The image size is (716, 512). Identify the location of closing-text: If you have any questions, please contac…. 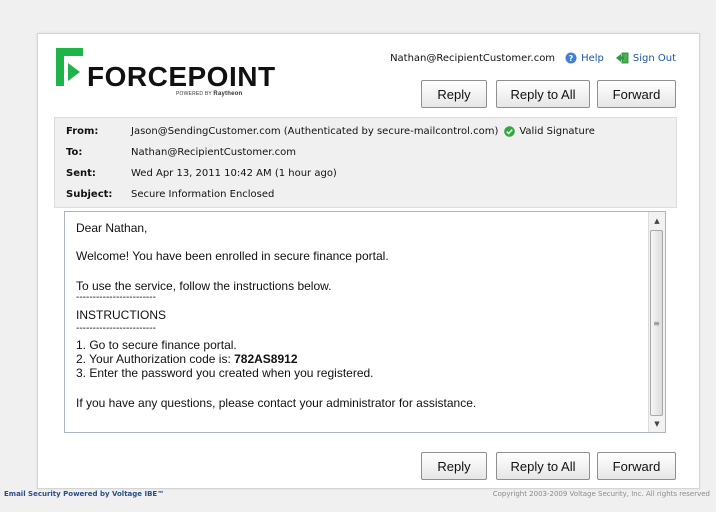
(276, 403).